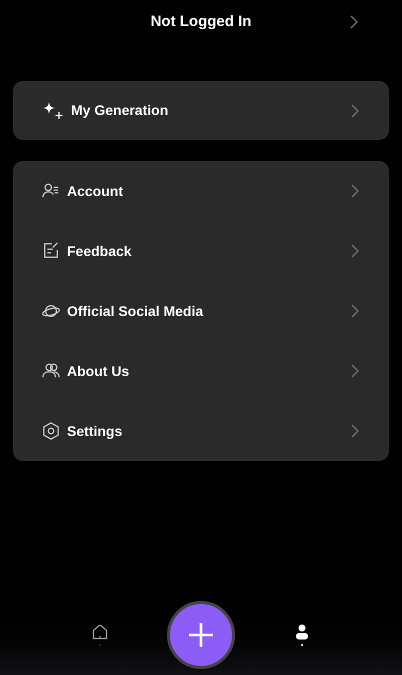 This screenshot has height=675, width=402. What do you see at coordinates (51, 251) in the screenshot?
I see `note-edit-icon` at bounding box center [51, 251].